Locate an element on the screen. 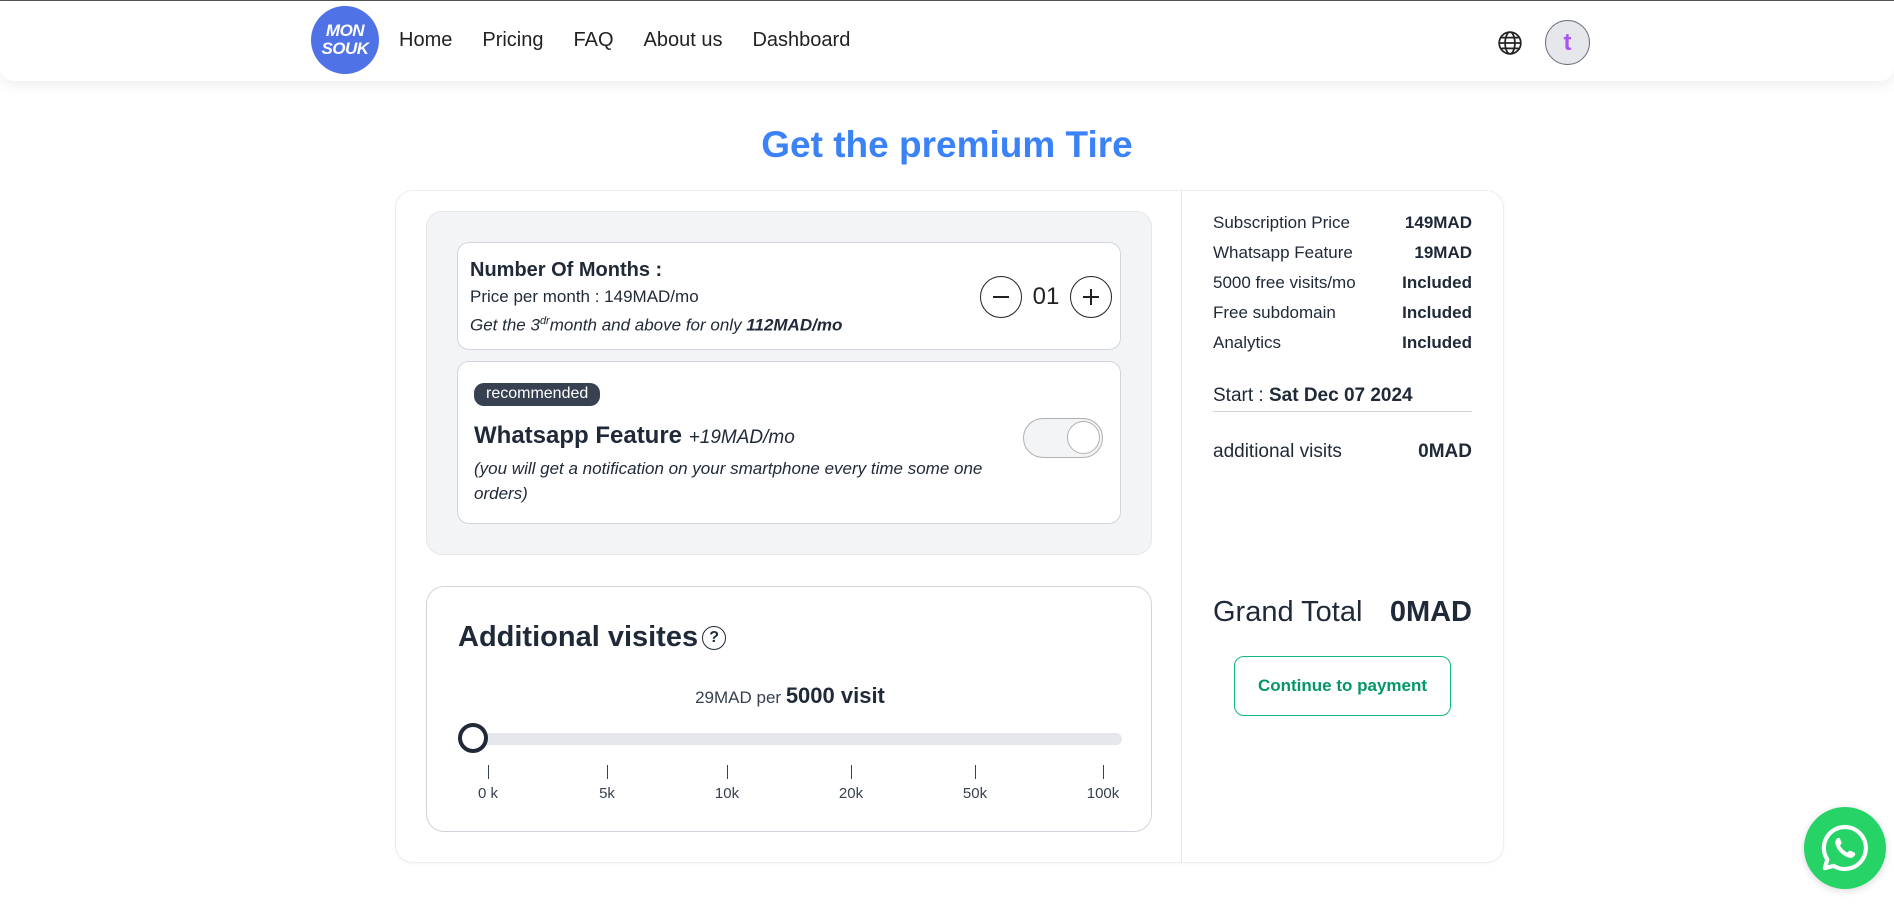 This screenshot has height=916, width=1894. slider-tick-10k: 10k is located at coordinates (727, 783).